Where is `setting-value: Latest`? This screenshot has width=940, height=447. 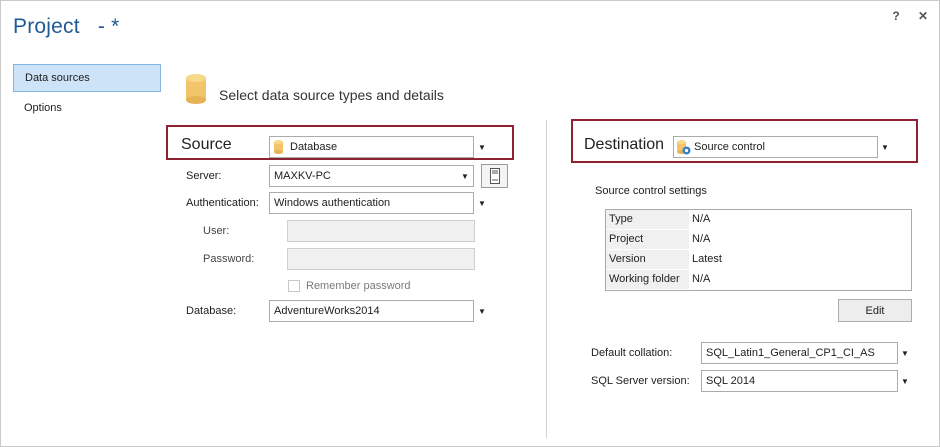 setting-value: Latest is located at coordinates (707, 259).